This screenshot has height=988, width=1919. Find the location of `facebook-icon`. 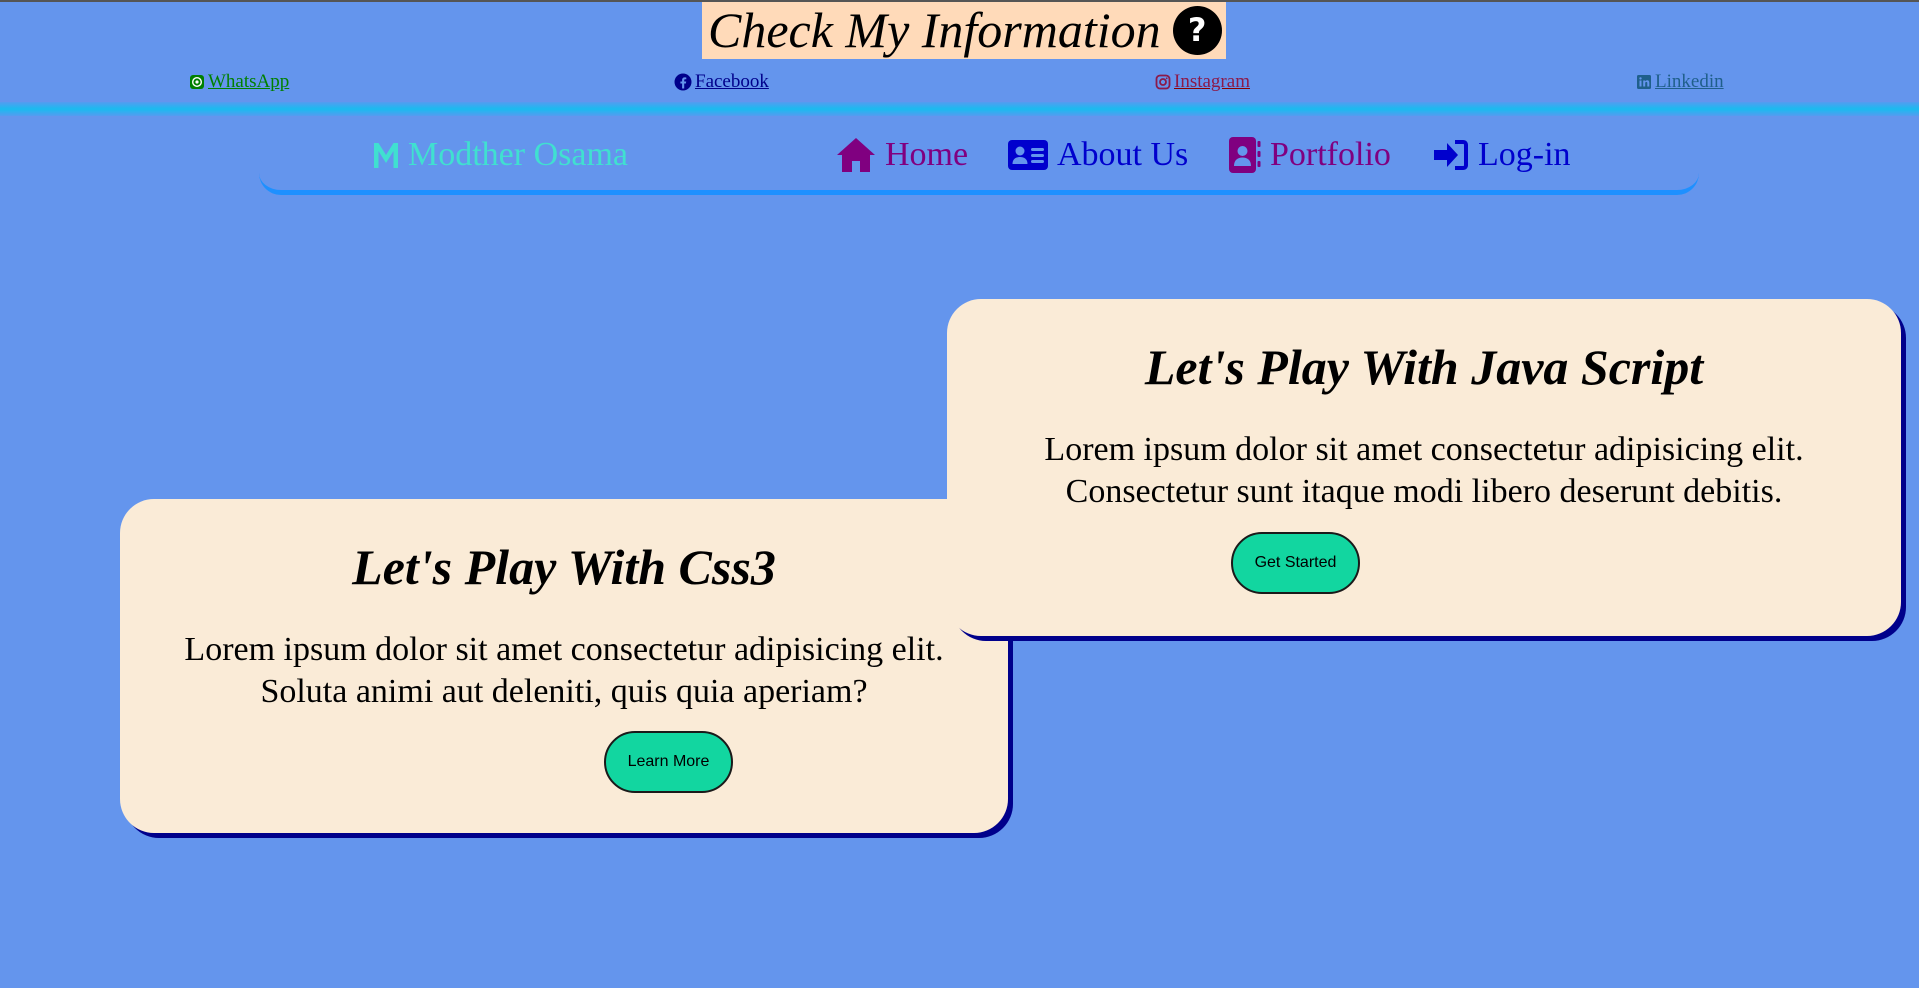

facebook-icon is located at coordinates (683, 82).